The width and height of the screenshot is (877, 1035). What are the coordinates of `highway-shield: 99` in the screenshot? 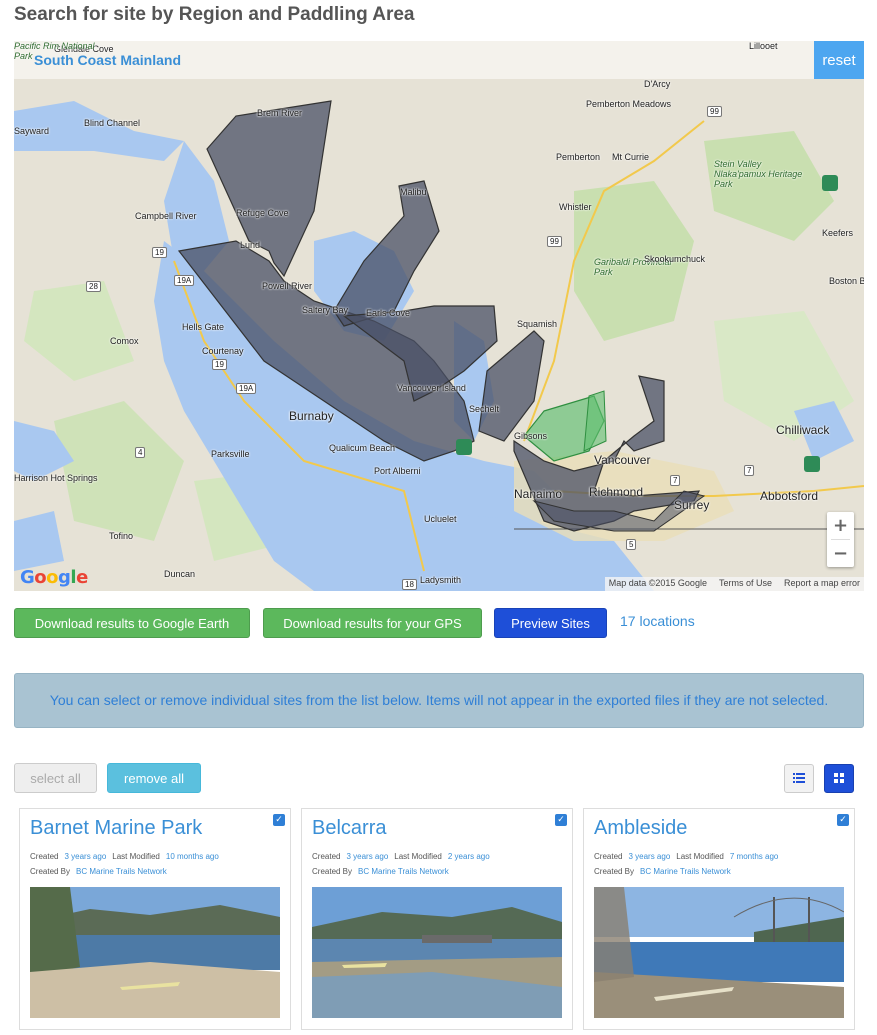 It's located at (714, 111).